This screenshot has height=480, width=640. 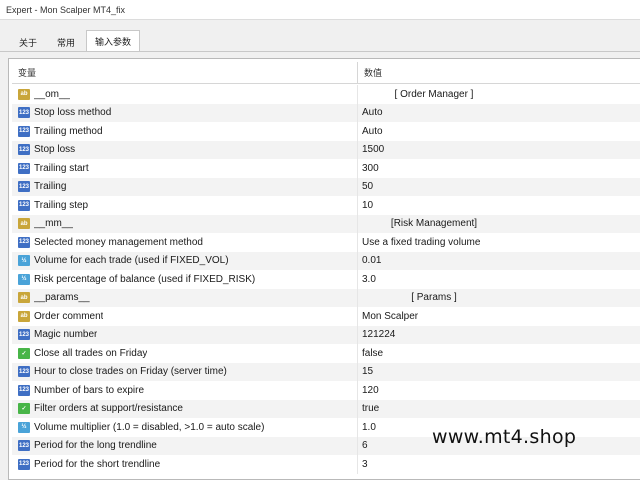 What do you see at coordinates (89, 390) in the screenshot?
I see `parameter-name: Number of bars to expire` at bounding box center [89, 390].